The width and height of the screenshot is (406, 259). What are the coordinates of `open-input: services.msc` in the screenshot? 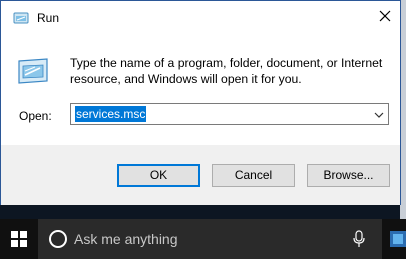 It's located at (111, 114).